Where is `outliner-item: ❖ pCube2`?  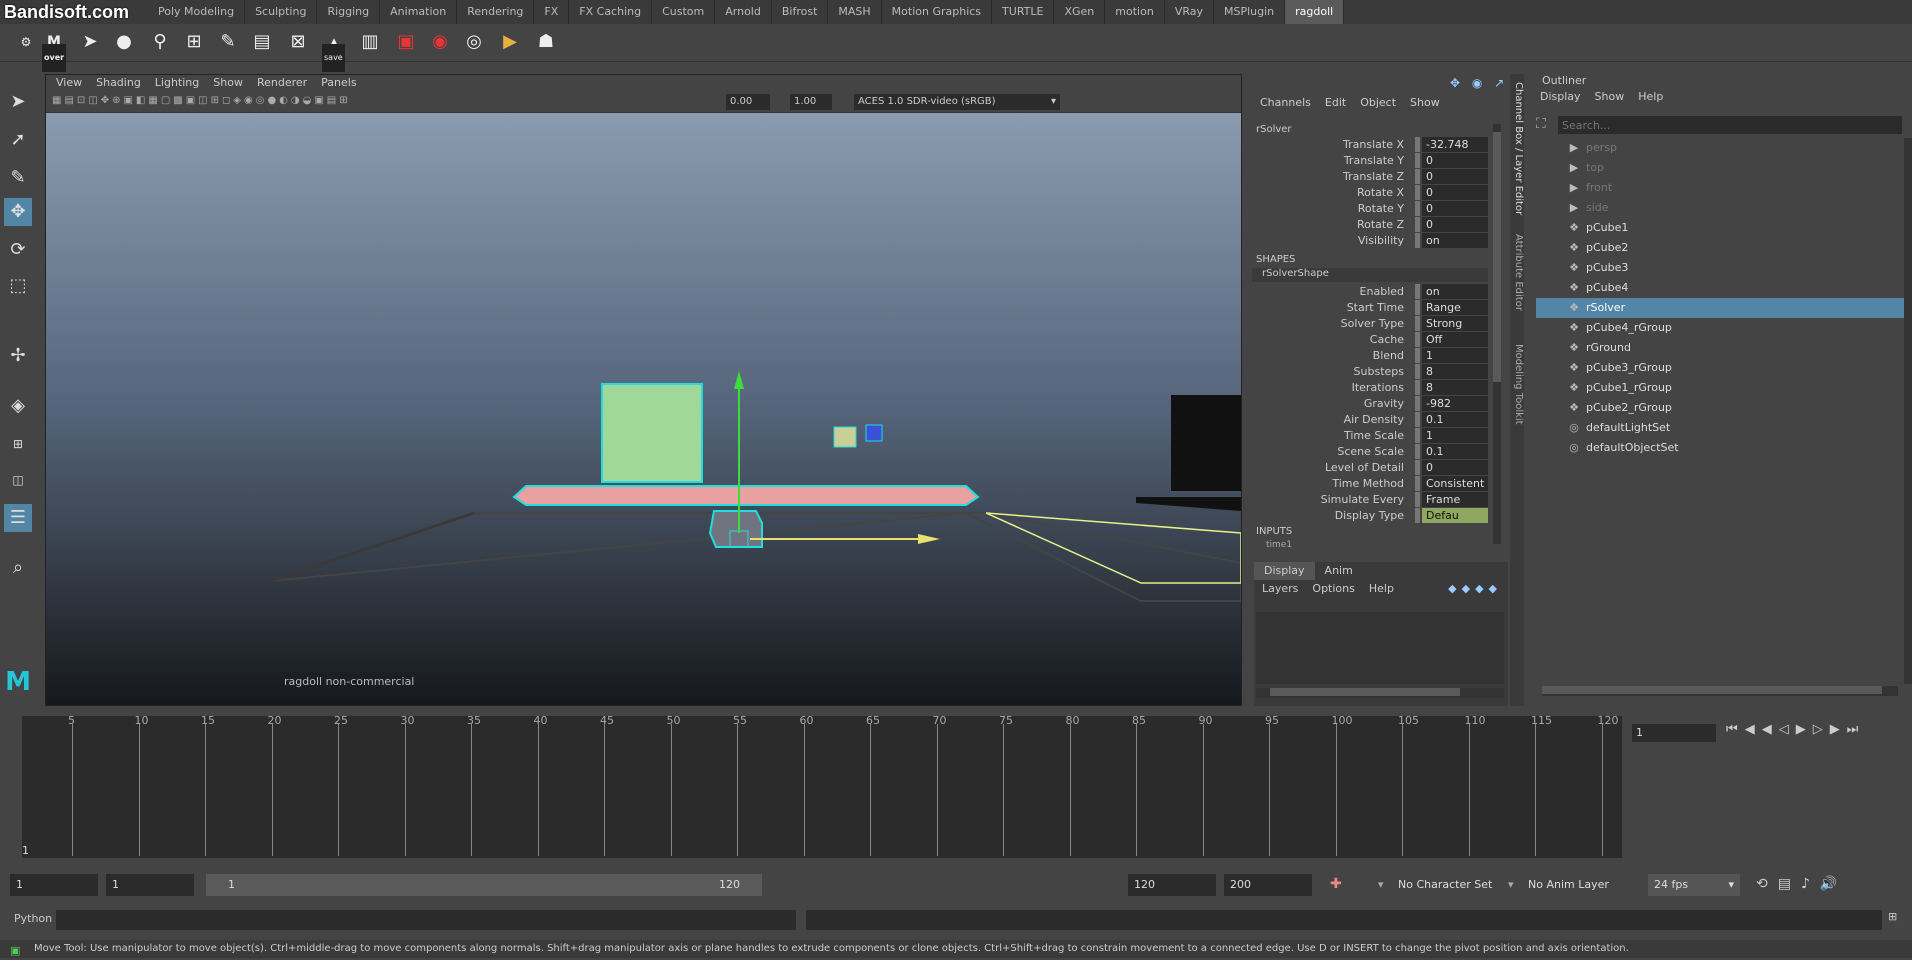
outliner-item: ❖ pCube2 is located at coordinates (1721, 248).